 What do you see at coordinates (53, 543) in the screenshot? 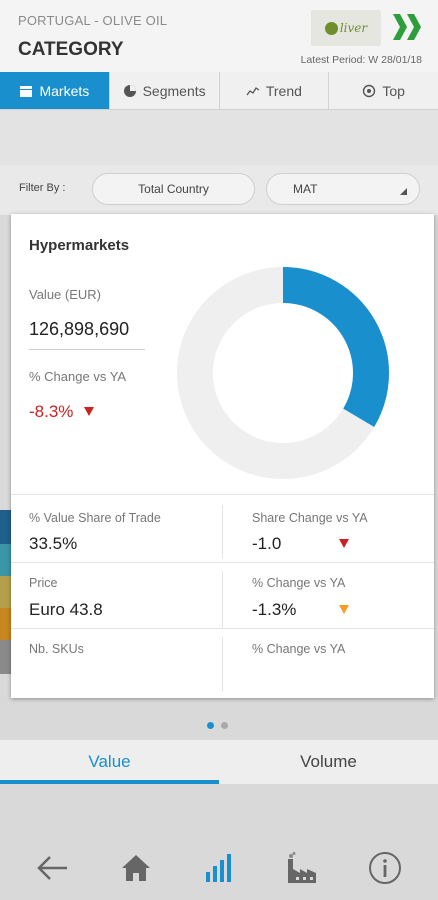
I see `value-share-value: 33.5%` at bounding box center [53, 543].